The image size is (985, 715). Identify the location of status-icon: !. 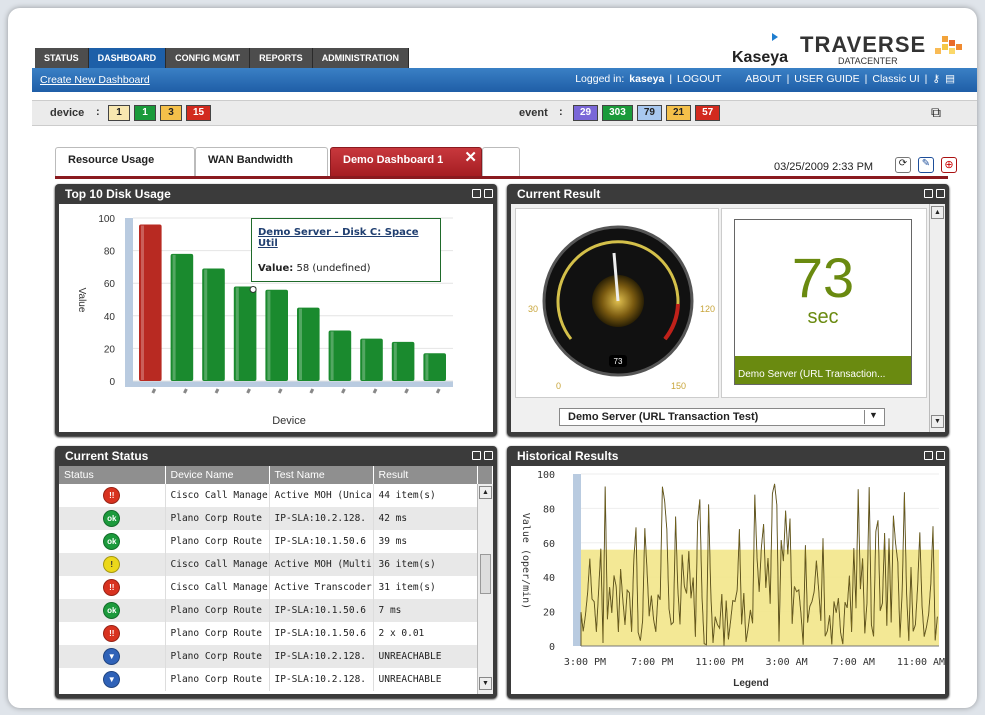
(112, 564).